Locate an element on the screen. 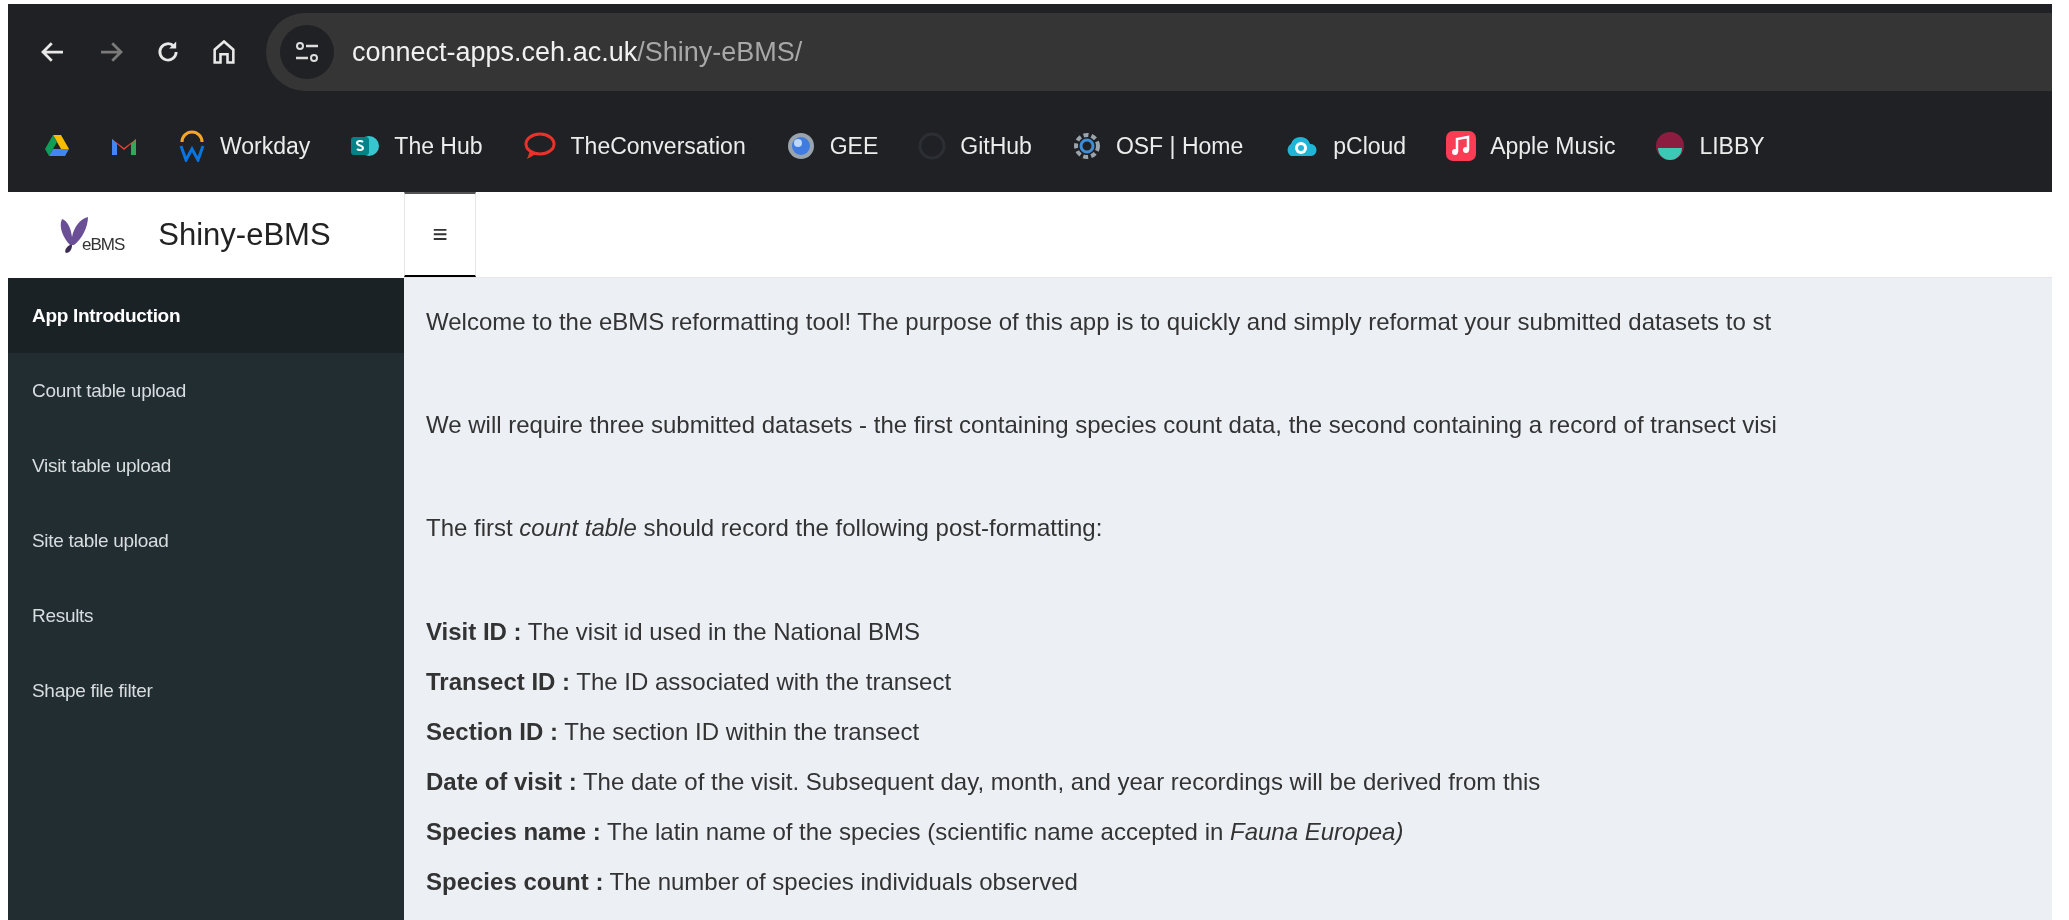 The image size is (2069, 920). speech-bubble-icon is located at coordinates (539, 146).